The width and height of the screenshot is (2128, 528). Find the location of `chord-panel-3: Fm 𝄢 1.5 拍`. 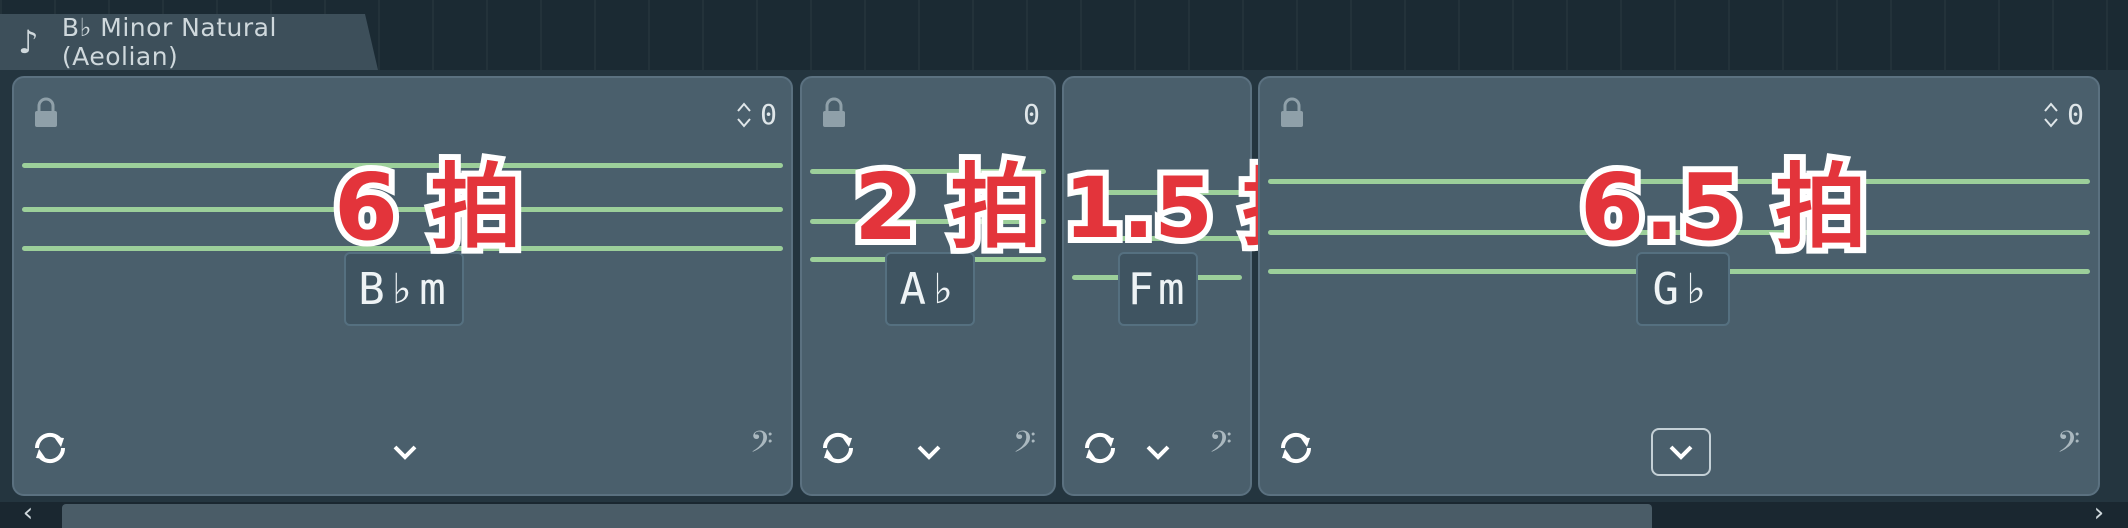

chord-panel-3: Fm 𝄢 1.5 拍 is located at coordinates (1195, 286).